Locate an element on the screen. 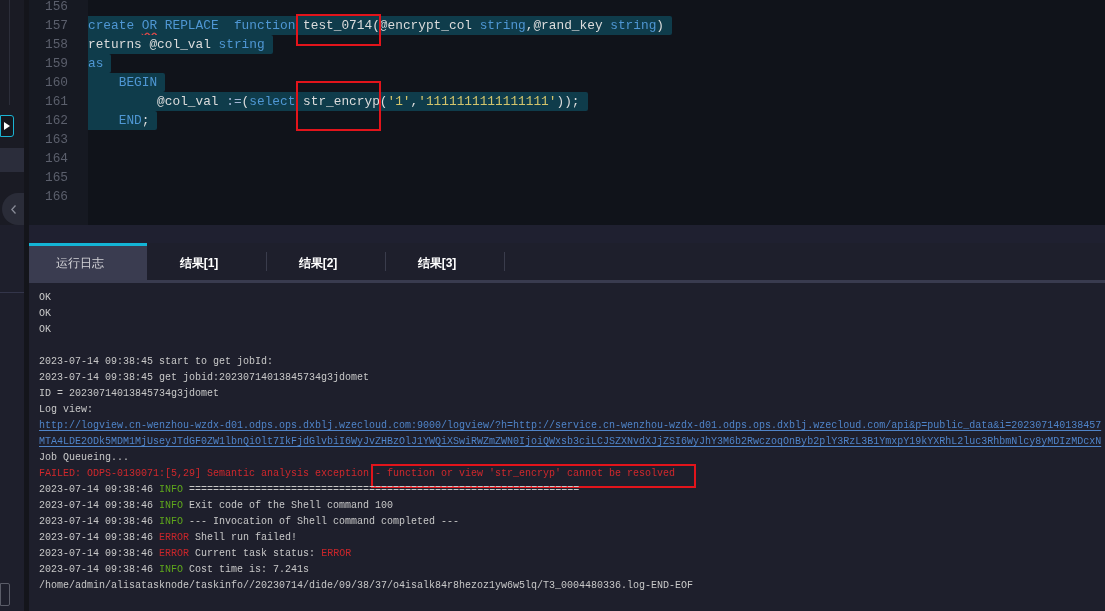 The height and width of the screenshot is (611, 1105). line-number: 161 is located at coordinates (56, 102).